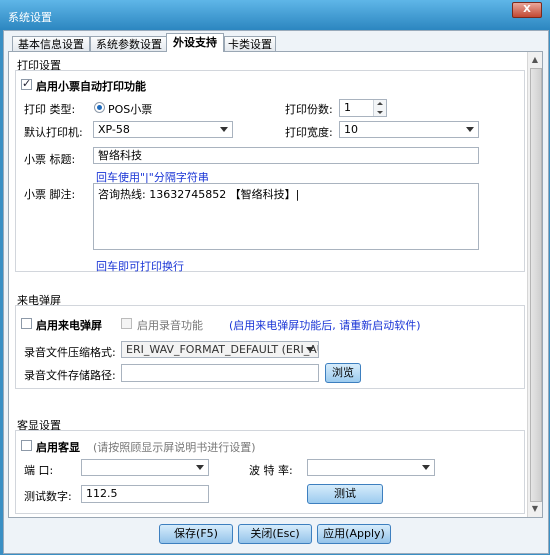 This screenshot has width=550, height=555. Describe the element at coordinates (126, 323) in the screenshot. I see `recording-checkbox` at that location.